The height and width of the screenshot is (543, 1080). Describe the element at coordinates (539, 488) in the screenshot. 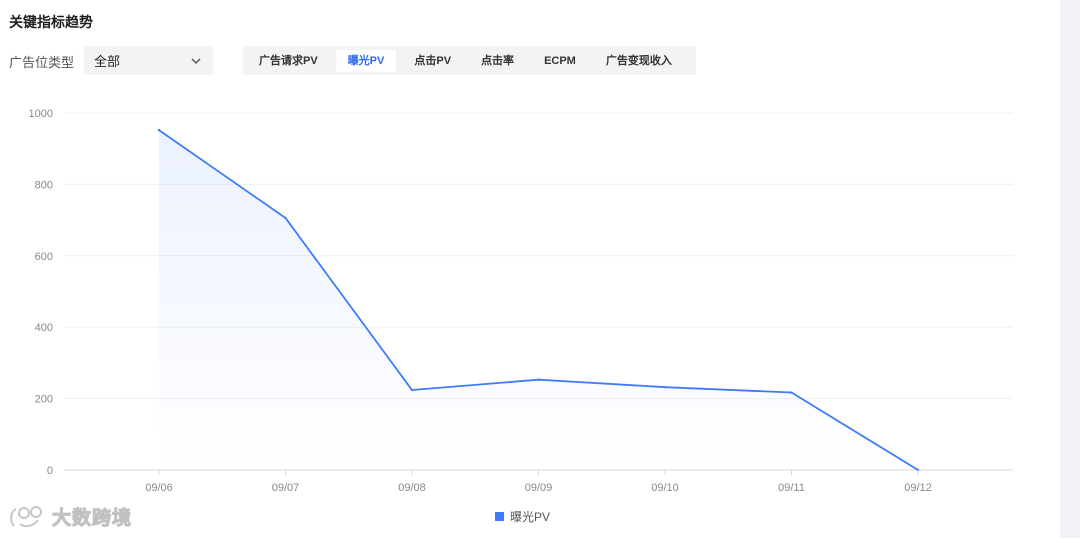

I see `x-tick-label: 09/09` at that location.